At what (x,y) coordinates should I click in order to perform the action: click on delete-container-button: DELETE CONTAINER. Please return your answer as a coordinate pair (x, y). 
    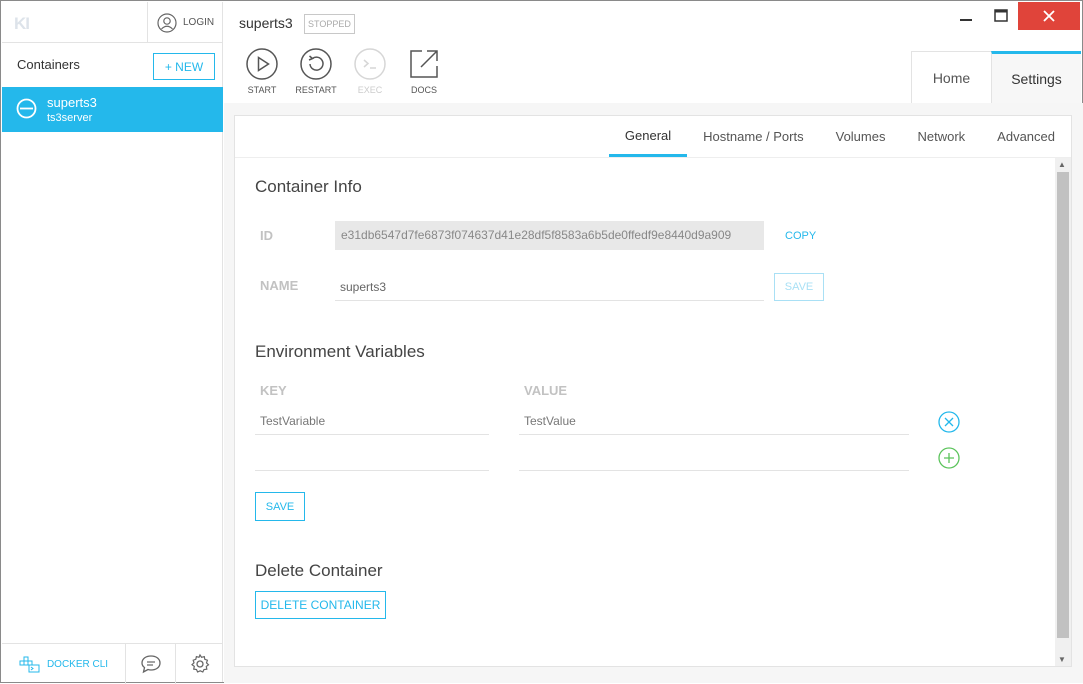
    Looking at the image, I should click on (320, 605).